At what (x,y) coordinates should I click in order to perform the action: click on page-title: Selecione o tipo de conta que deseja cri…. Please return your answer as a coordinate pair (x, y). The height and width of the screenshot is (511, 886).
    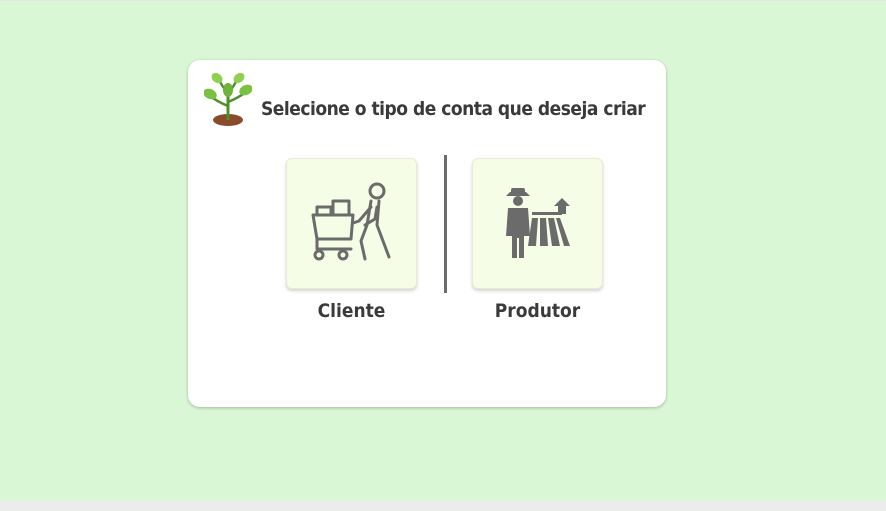
    Looking at the image, I should click on (453, 109).